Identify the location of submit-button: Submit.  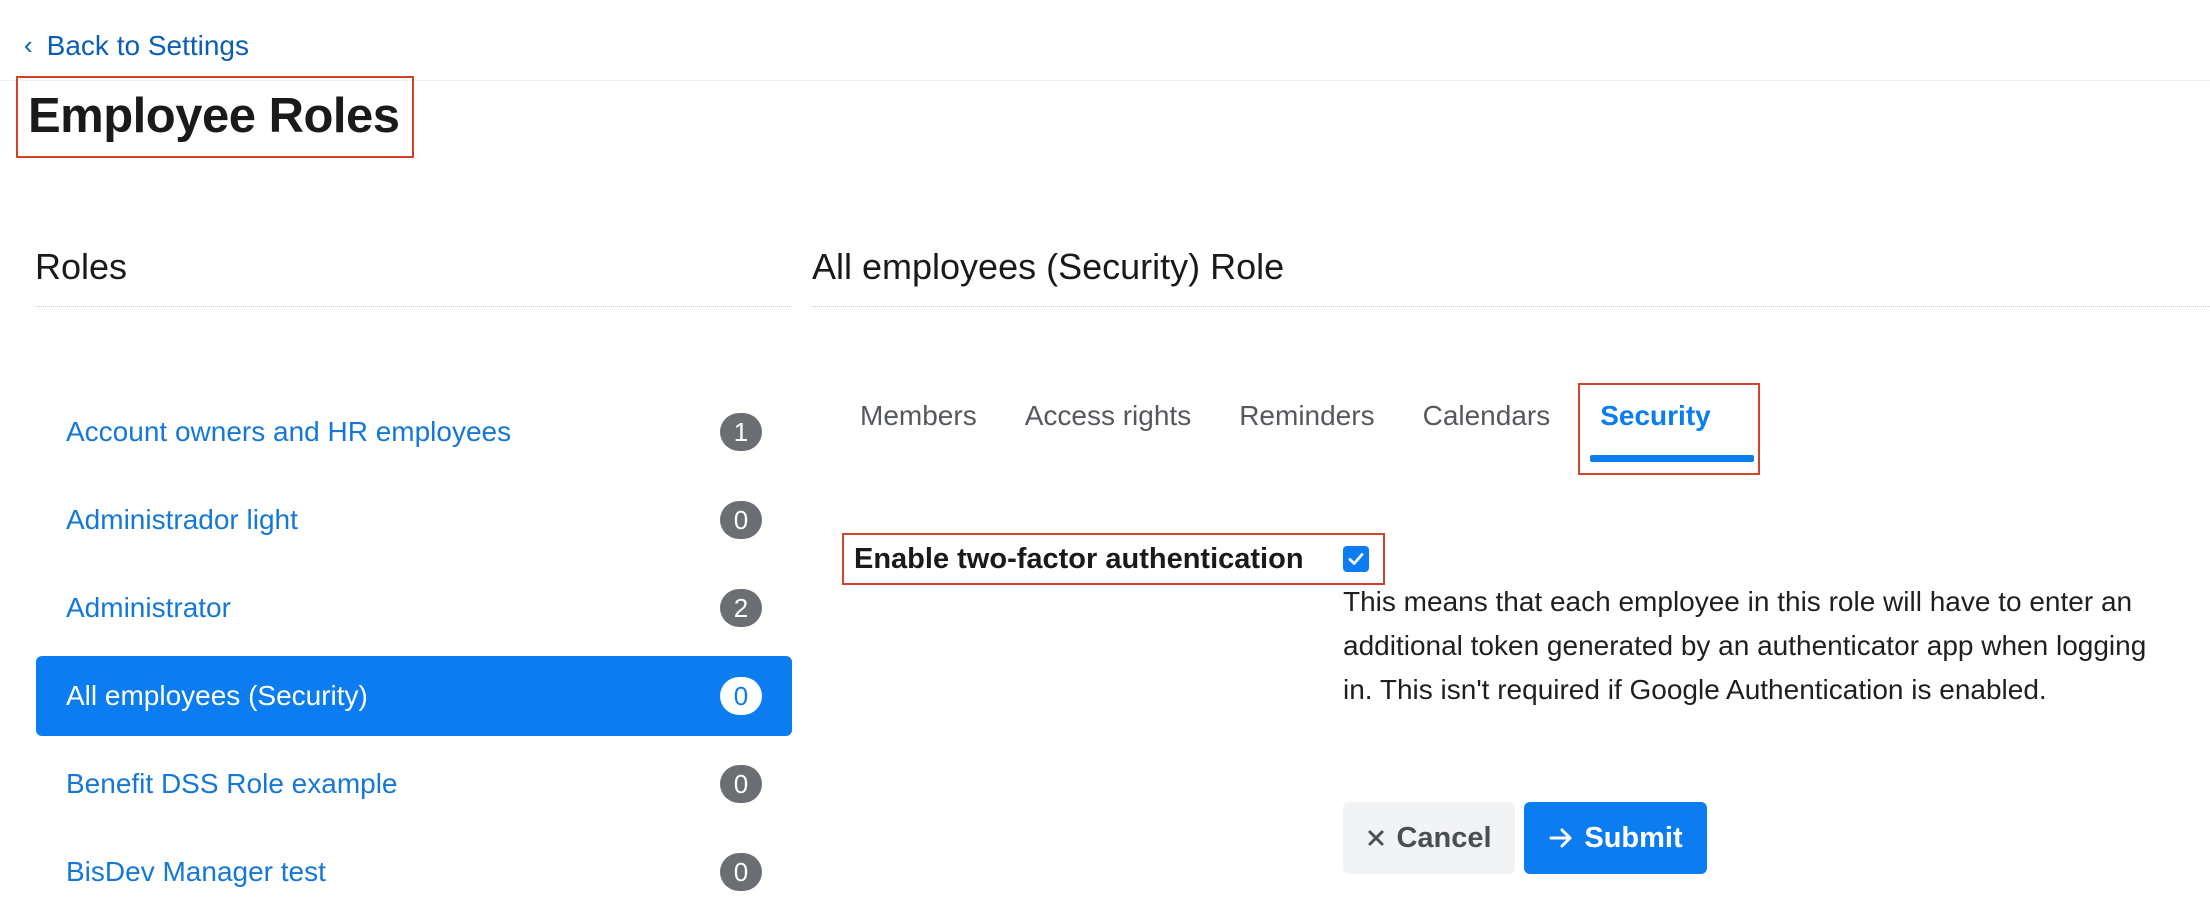
(1615, 838).